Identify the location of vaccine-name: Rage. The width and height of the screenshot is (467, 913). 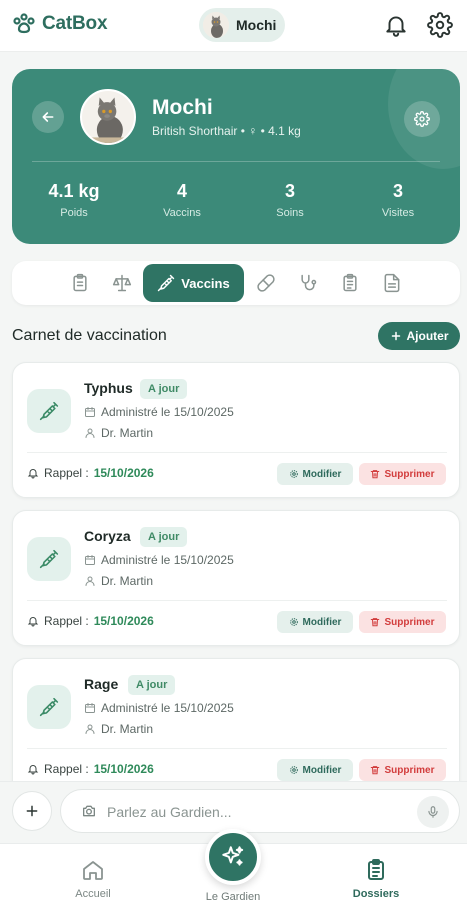
(101, 684).